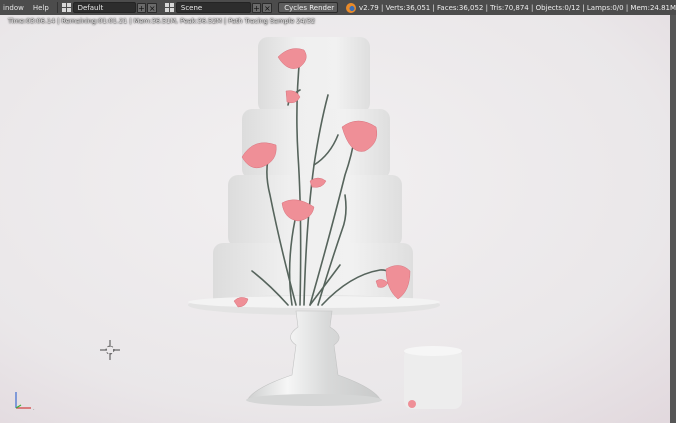  What do you see at coordinates (15, 8) in the screenshot?
I see `menu-window: indow` at bounding box center [15, 8].